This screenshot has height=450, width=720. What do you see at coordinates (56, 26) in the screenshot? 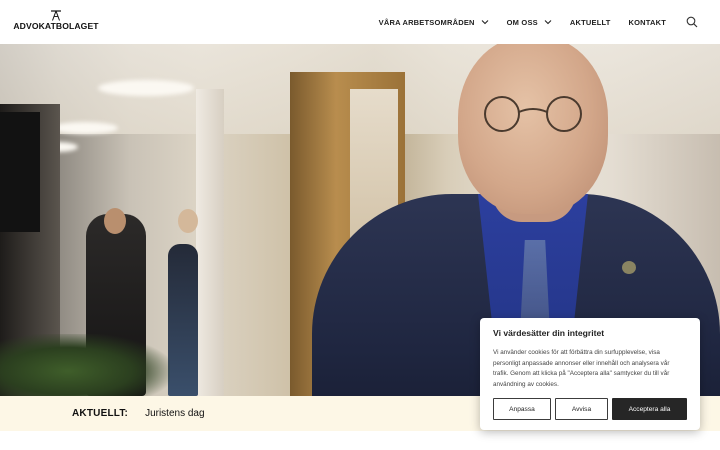
I see `logo-text: ADVOKATBOLAGET` at bounding box center [56, 26].